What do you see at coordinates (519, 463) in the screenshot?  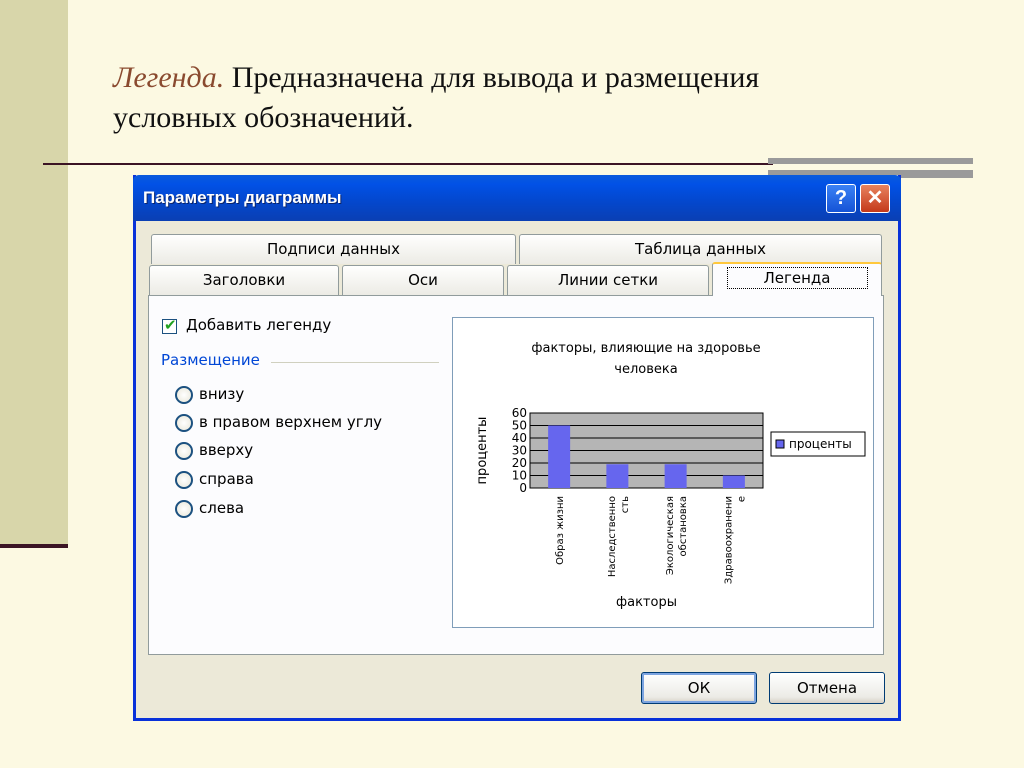 I see `y-tick-label: 20` at bounding box center [519, 463].